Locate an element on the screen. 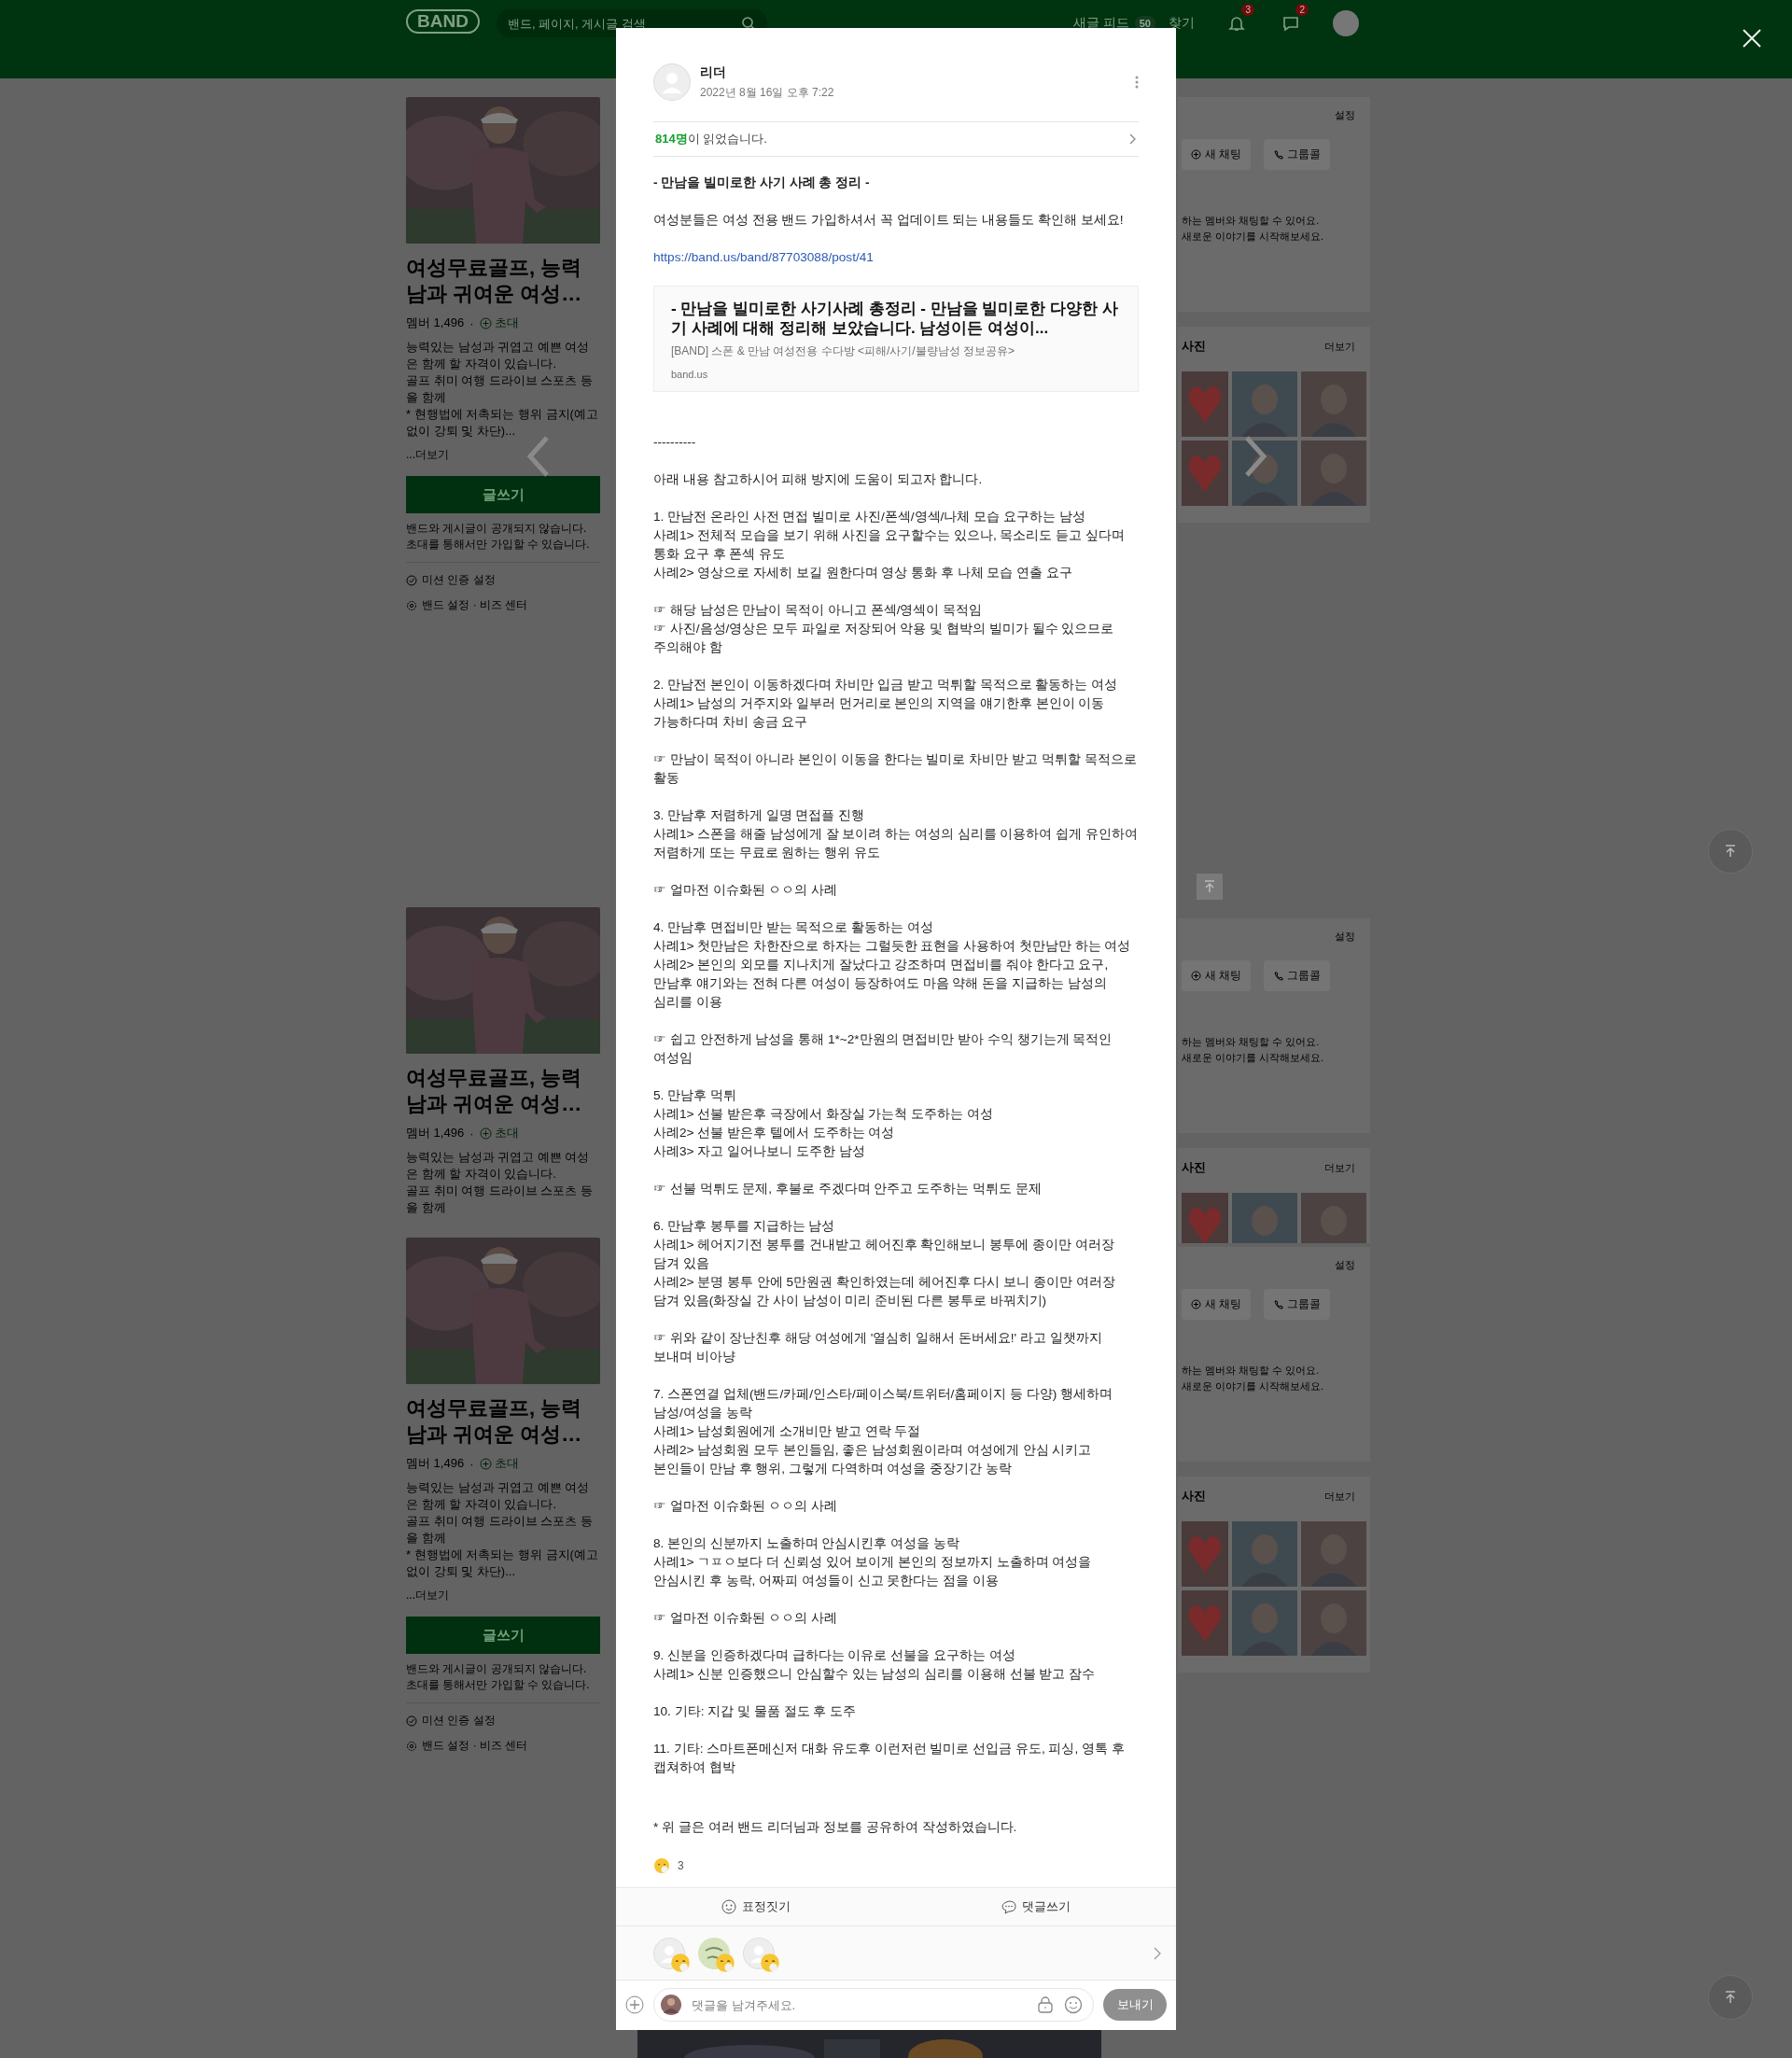  notification-badge: 3 is located at coordinates (1247, 10).